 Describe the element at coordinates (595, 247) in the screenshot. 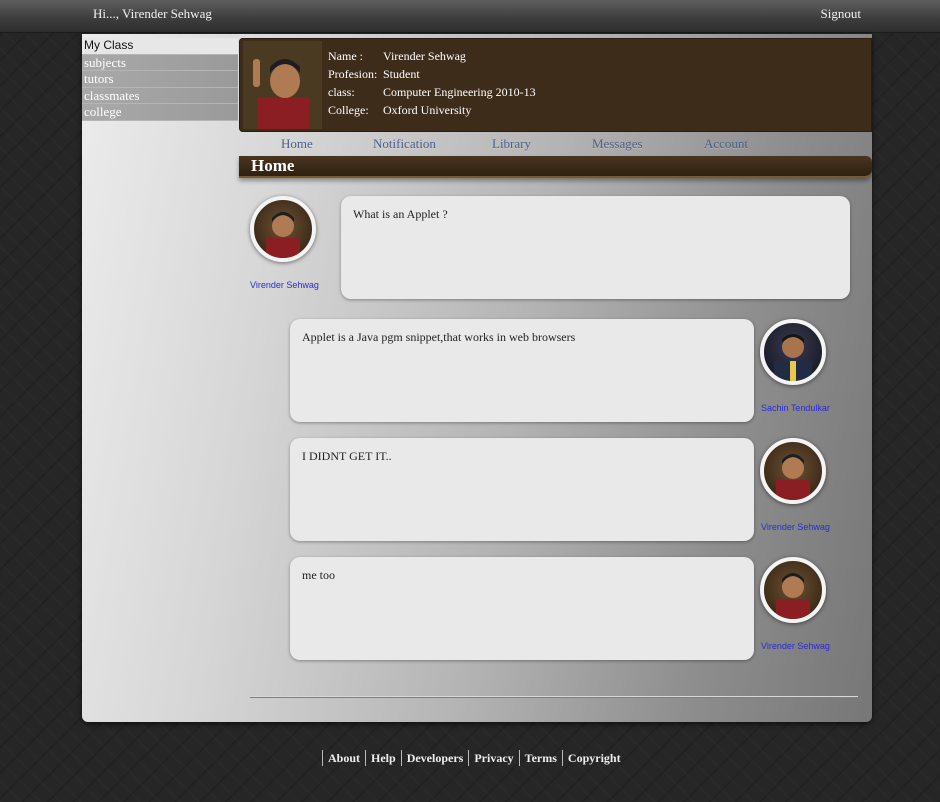

I see `post-bubble: What is an Applet ?` at that location.